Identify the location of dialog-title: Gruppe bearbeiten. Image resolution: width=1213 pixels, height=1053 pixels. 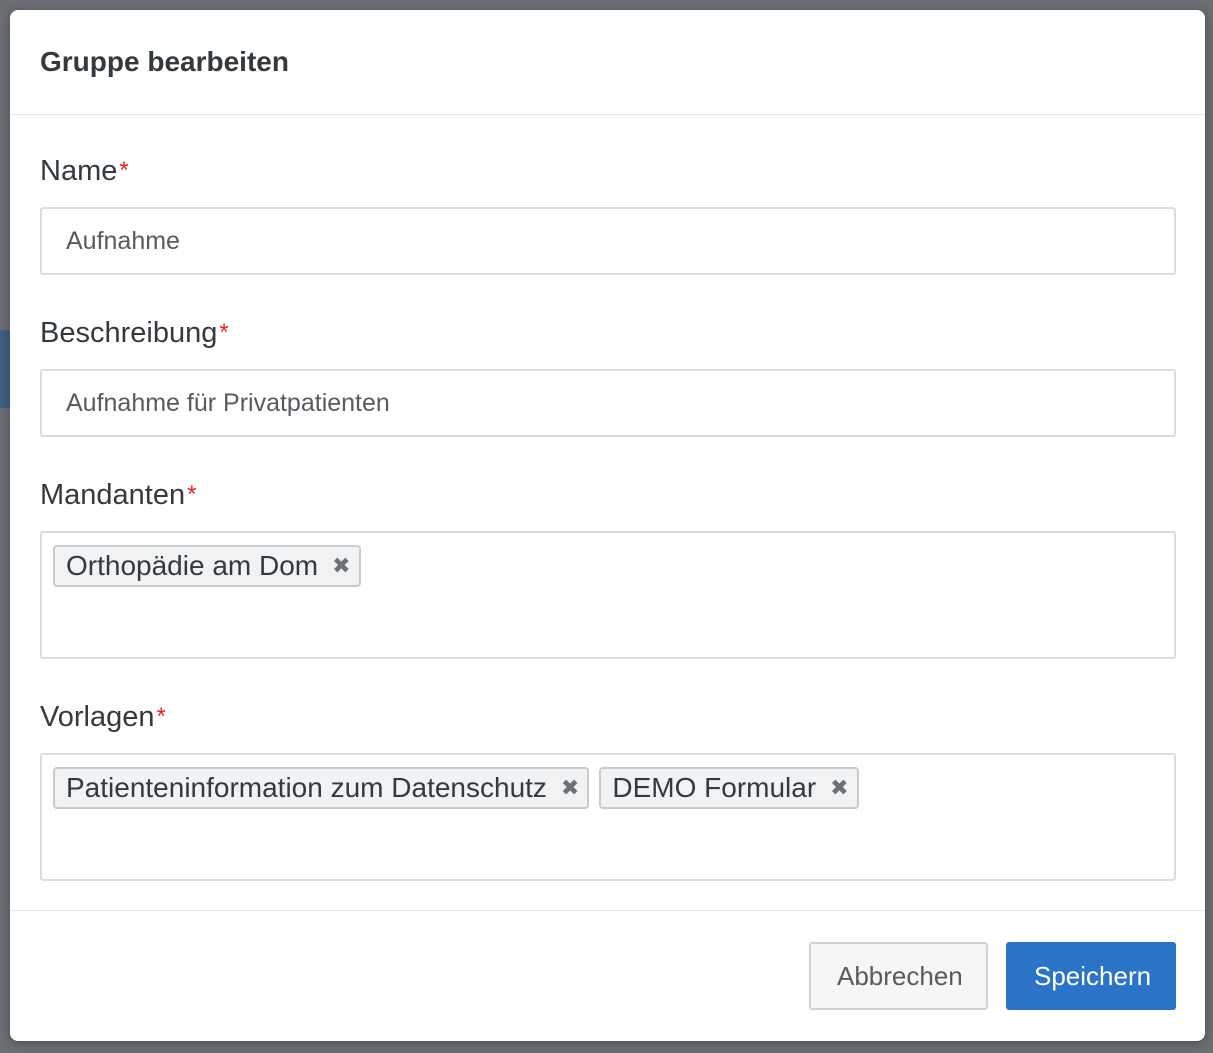
(164, 61).